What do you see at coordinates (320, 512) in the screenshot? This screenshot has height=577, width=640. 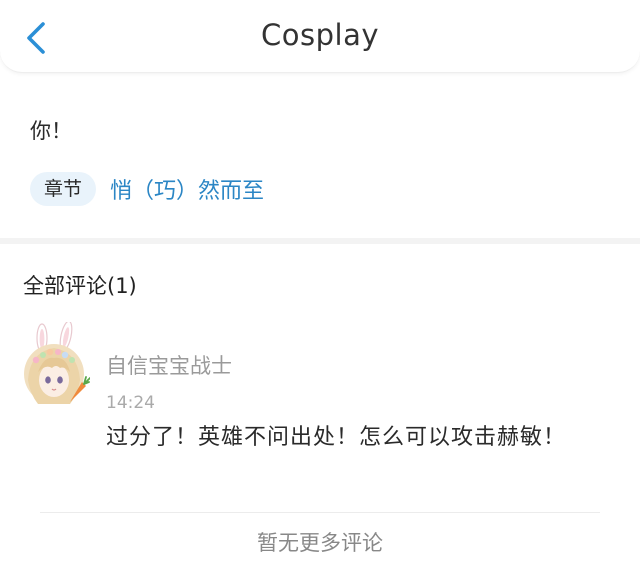 I see `divider` at bounding box center [320, 512].